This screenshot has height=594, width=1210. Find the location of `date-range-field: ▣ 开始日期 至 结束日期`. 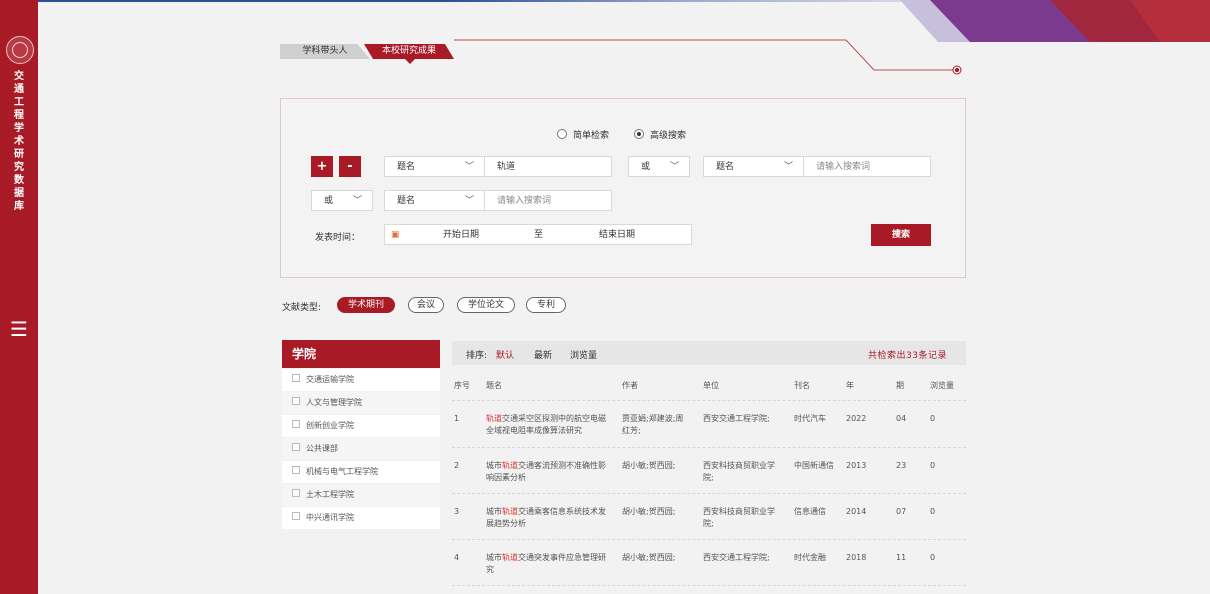

date-range-field: ▣ 开始日期 至 结束日期 is located at coordinates (538, 234).